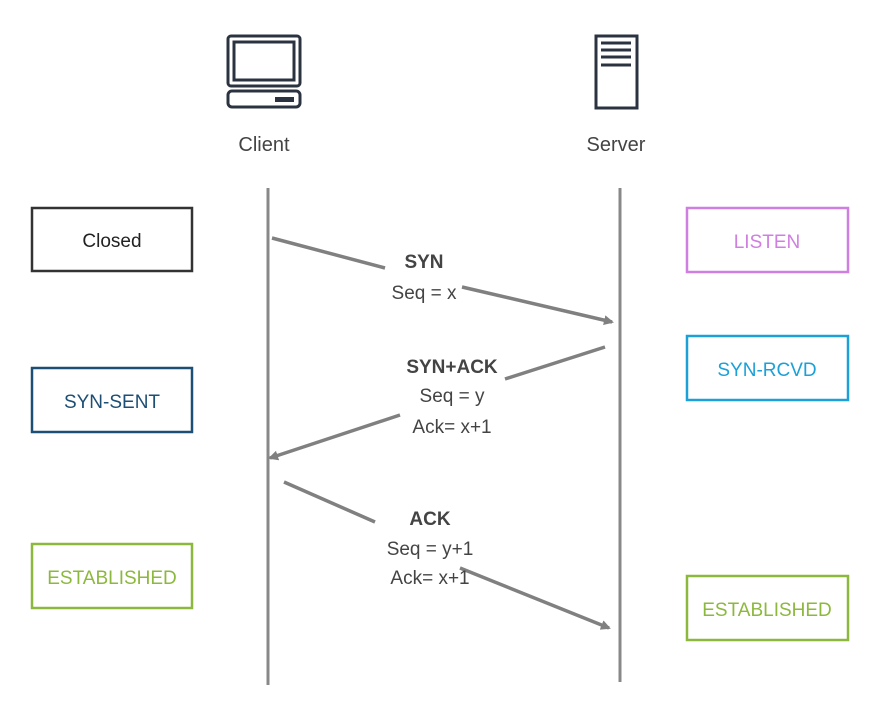 This screenshot has width=880, height=715. What do you see at coordinates (616, 72) in the screenshot?
I see `server-icon` at bounding box center [616, 72].